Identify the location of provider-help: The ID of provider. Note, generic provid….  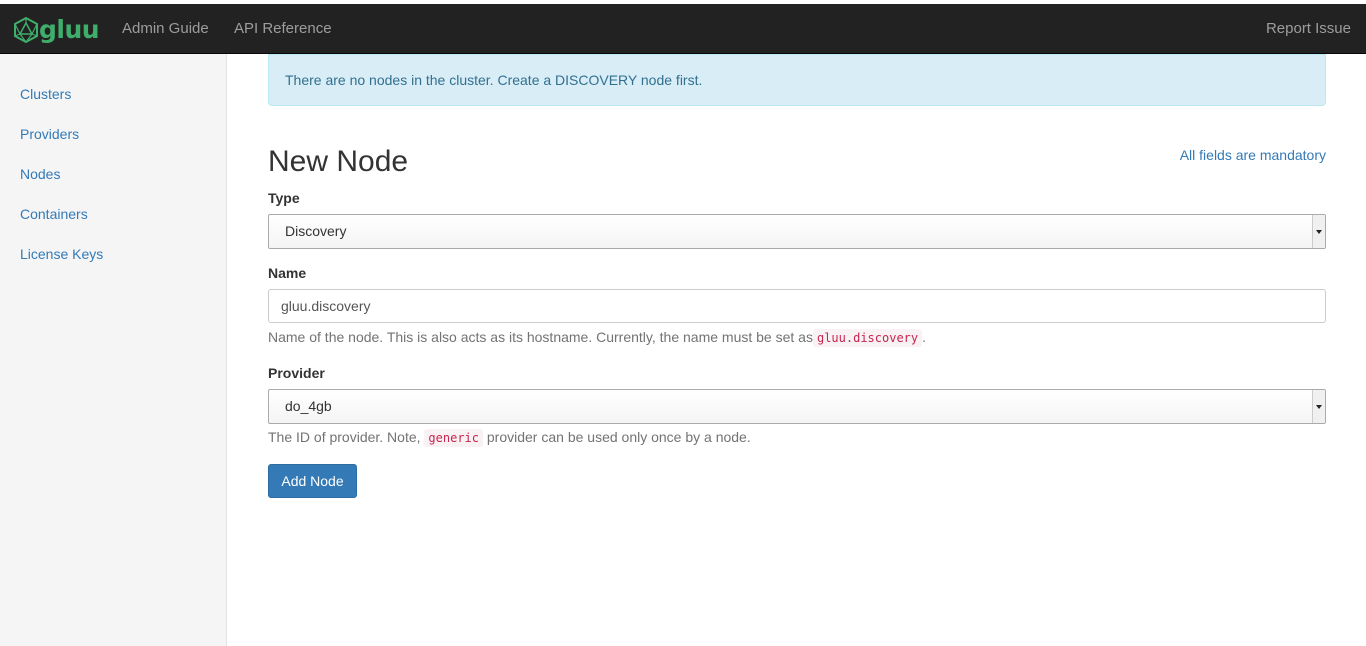
(509, 438).